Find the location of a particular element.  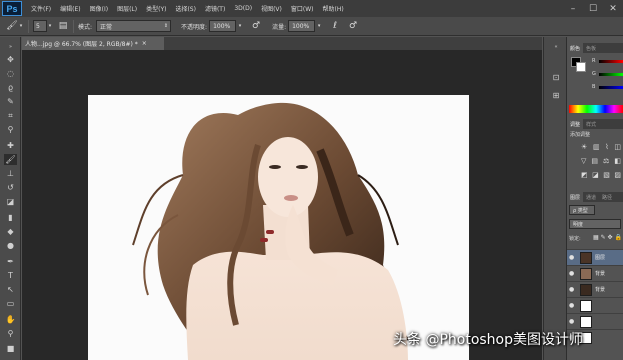

dodge-tool-icon: ● is located at coordinates (10, 245).